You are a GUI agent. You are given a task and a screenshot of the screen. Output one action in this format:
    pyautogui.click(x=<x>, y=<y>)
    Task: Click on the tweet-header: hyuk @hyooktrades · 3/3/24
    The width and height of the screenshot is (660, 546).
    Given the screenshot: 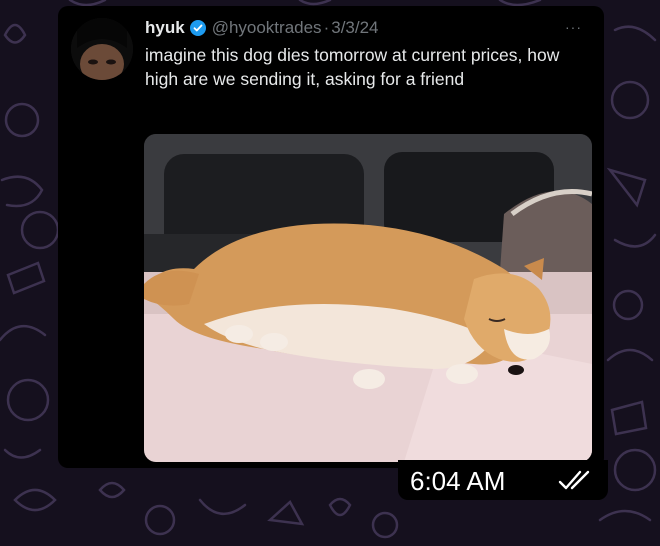 What is the action you would take?
    pyautogui.click(x=262, y=28)
    